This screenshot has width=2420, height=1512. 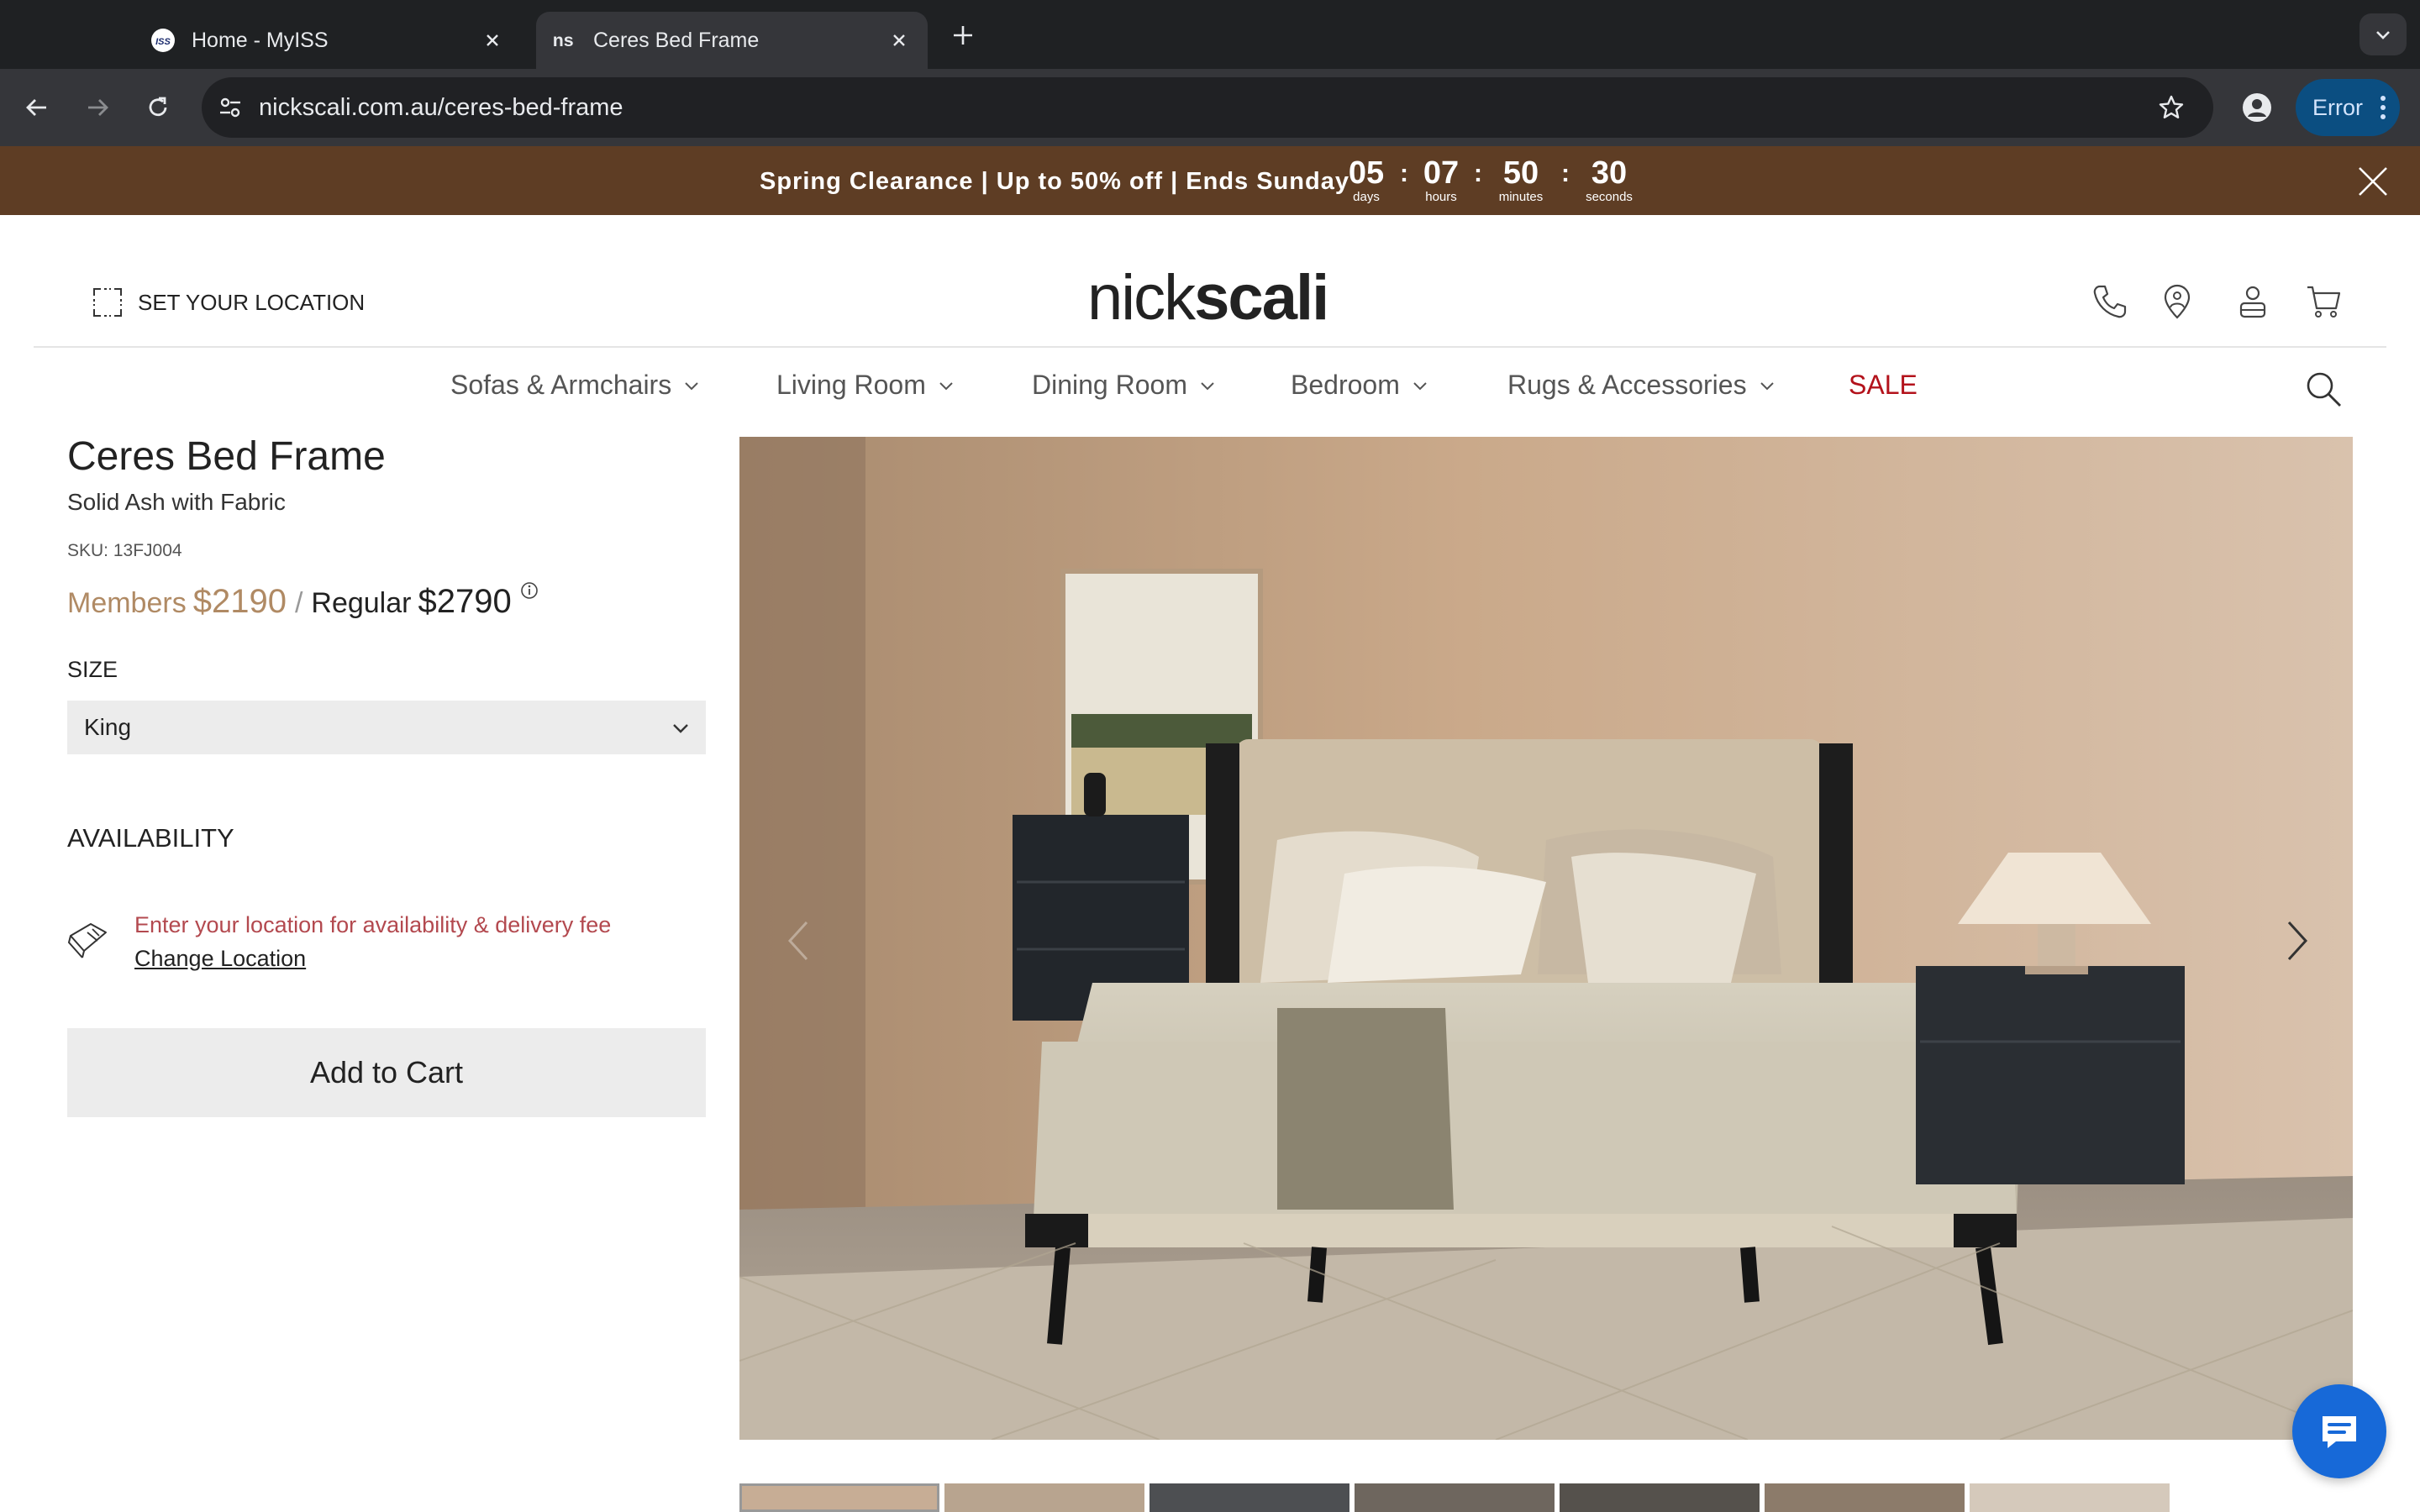 I want to click on chat-bubble-icon, so click(x=2339, y=1432).